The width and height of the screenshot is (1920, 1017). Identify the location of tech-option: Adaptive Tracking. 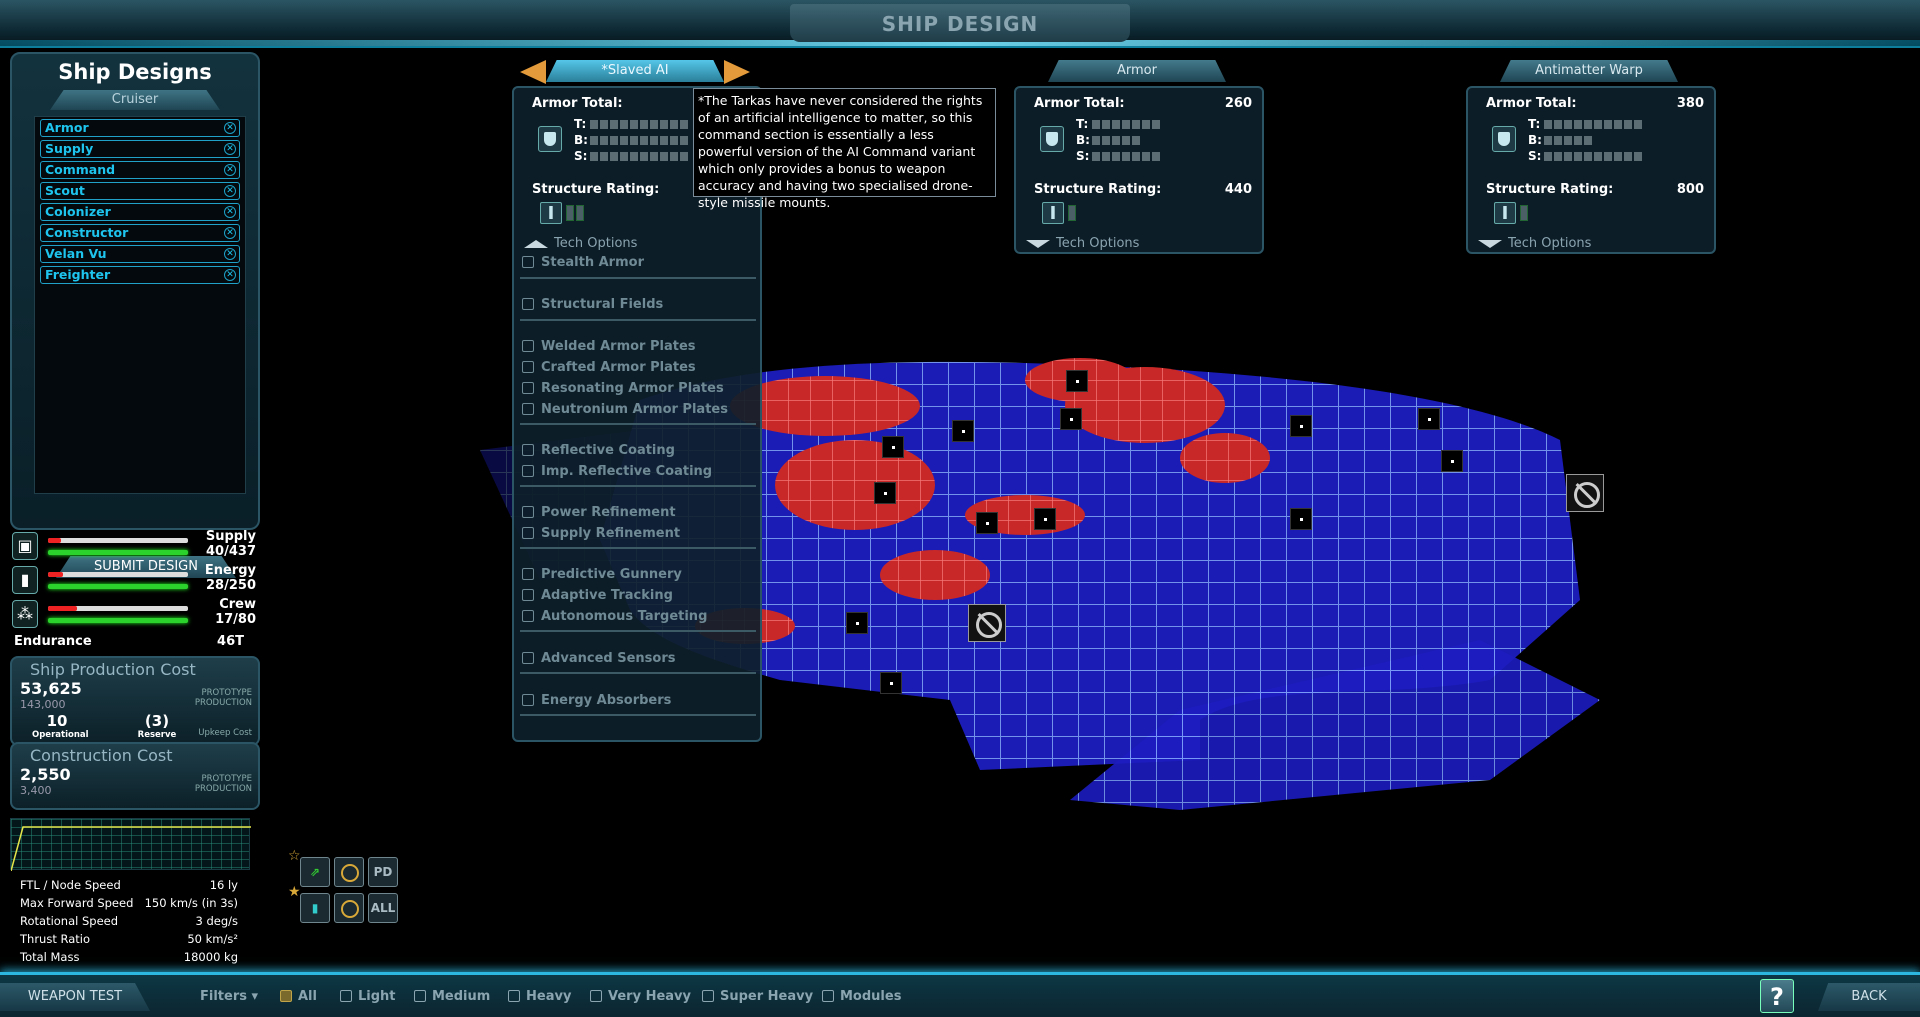
(597, 595).